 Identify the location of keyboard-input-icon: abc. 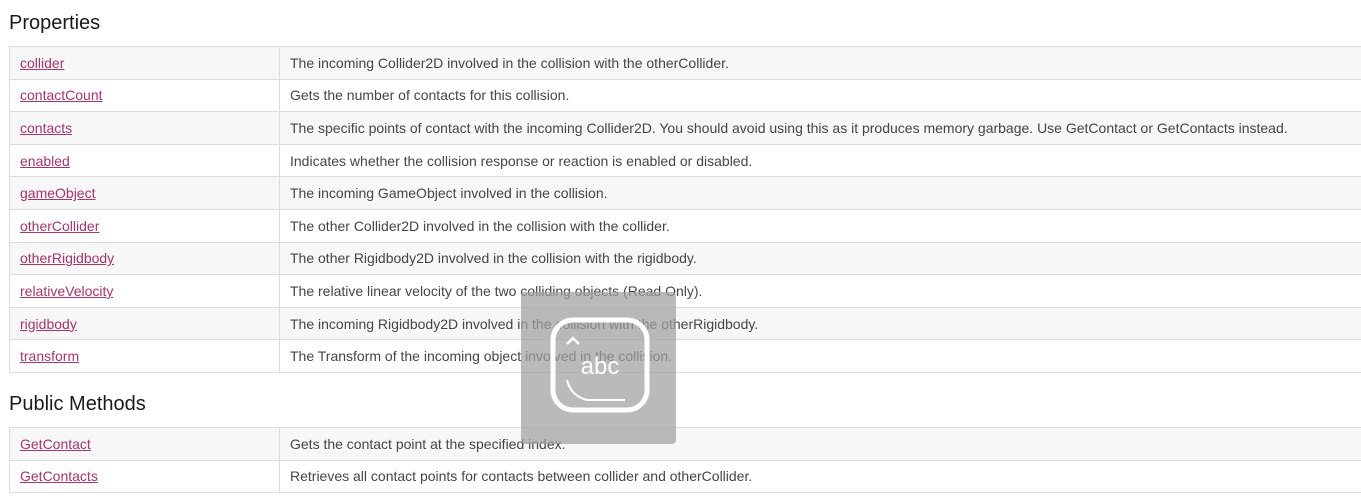
(600, 365).